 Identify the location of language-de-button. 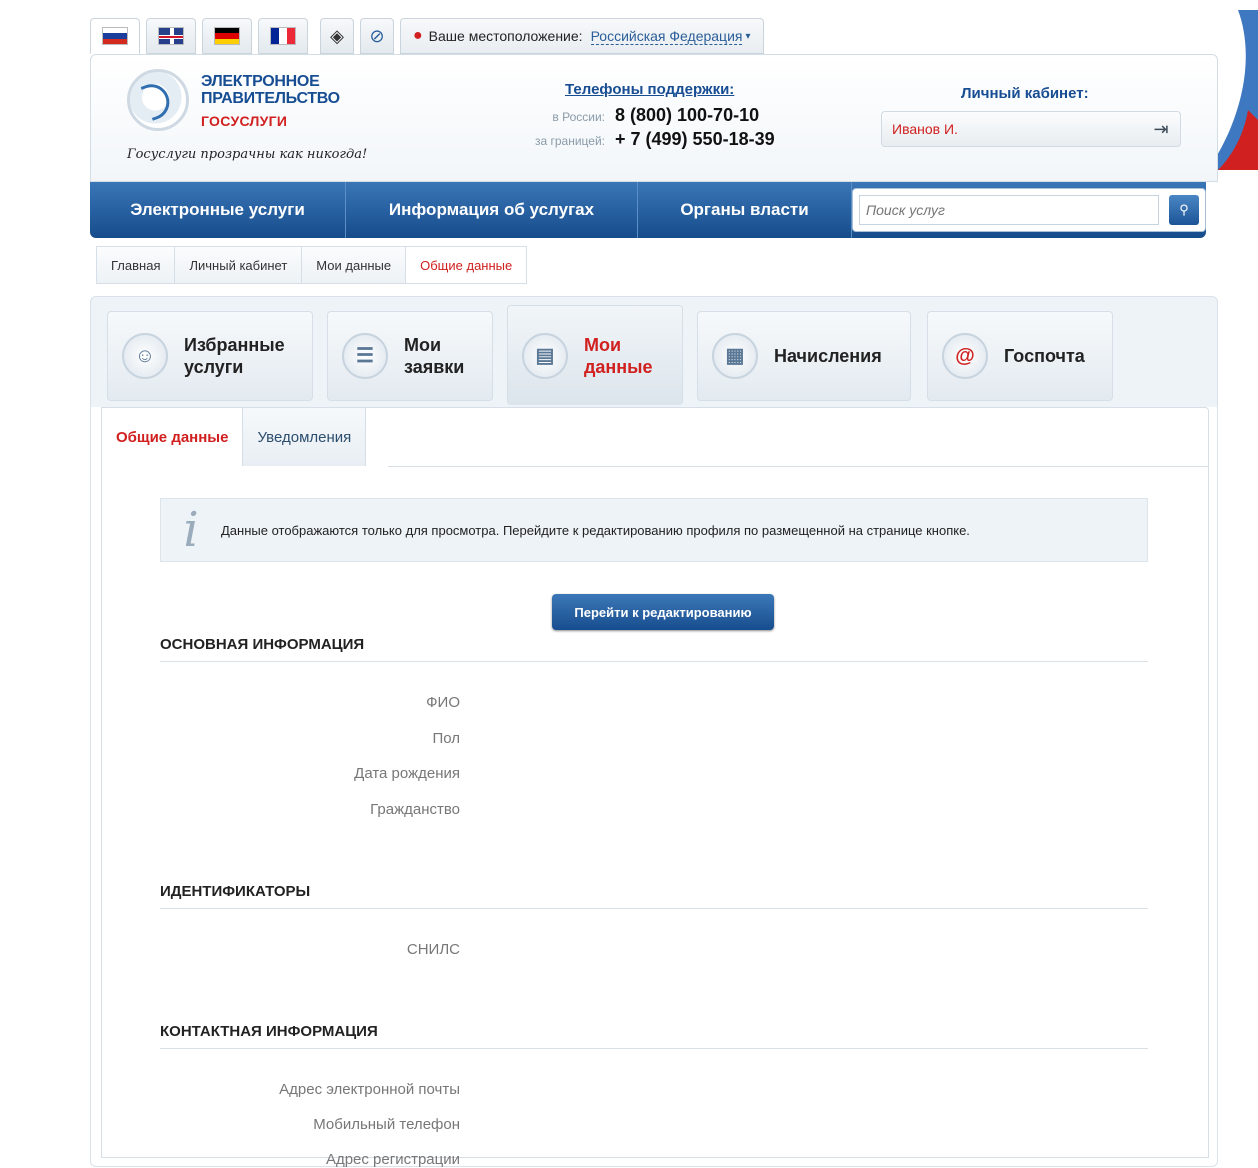
(227, 36).